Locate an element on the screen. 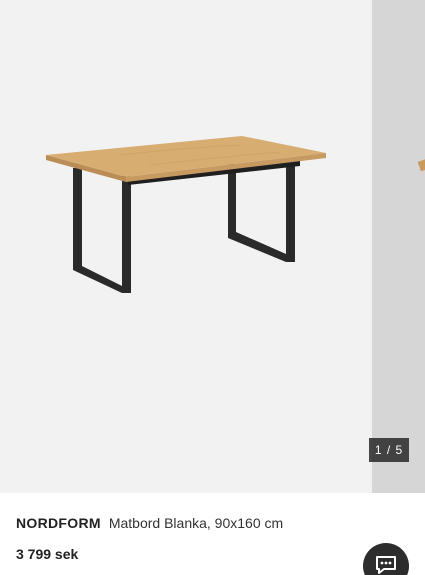  product-brand: NORDFORM is located at coordinates (58, 523).